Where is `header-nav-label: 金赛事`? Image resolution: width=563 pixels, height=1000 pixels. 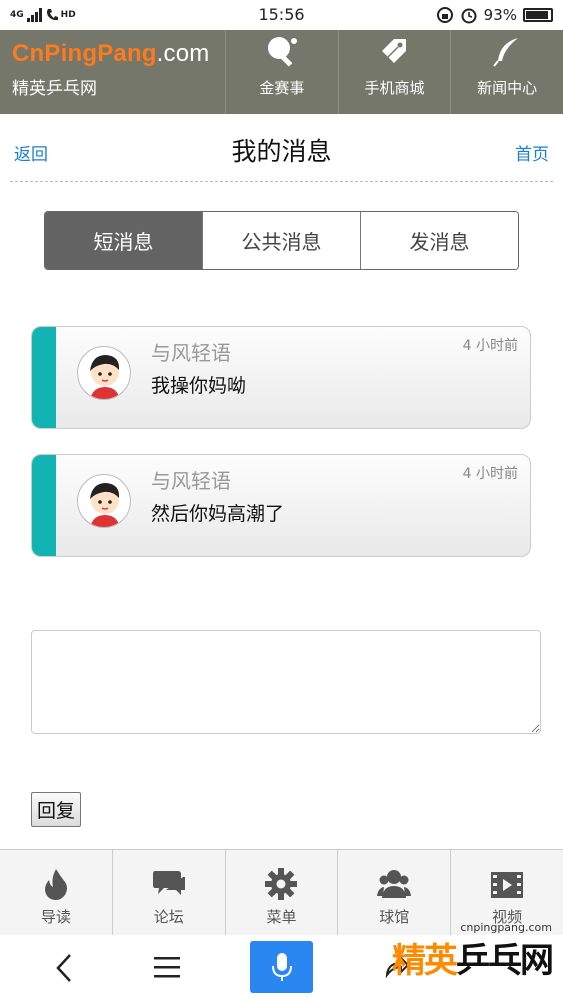 header-nav-label: 金赛事 is located at coordinates (282, 87).